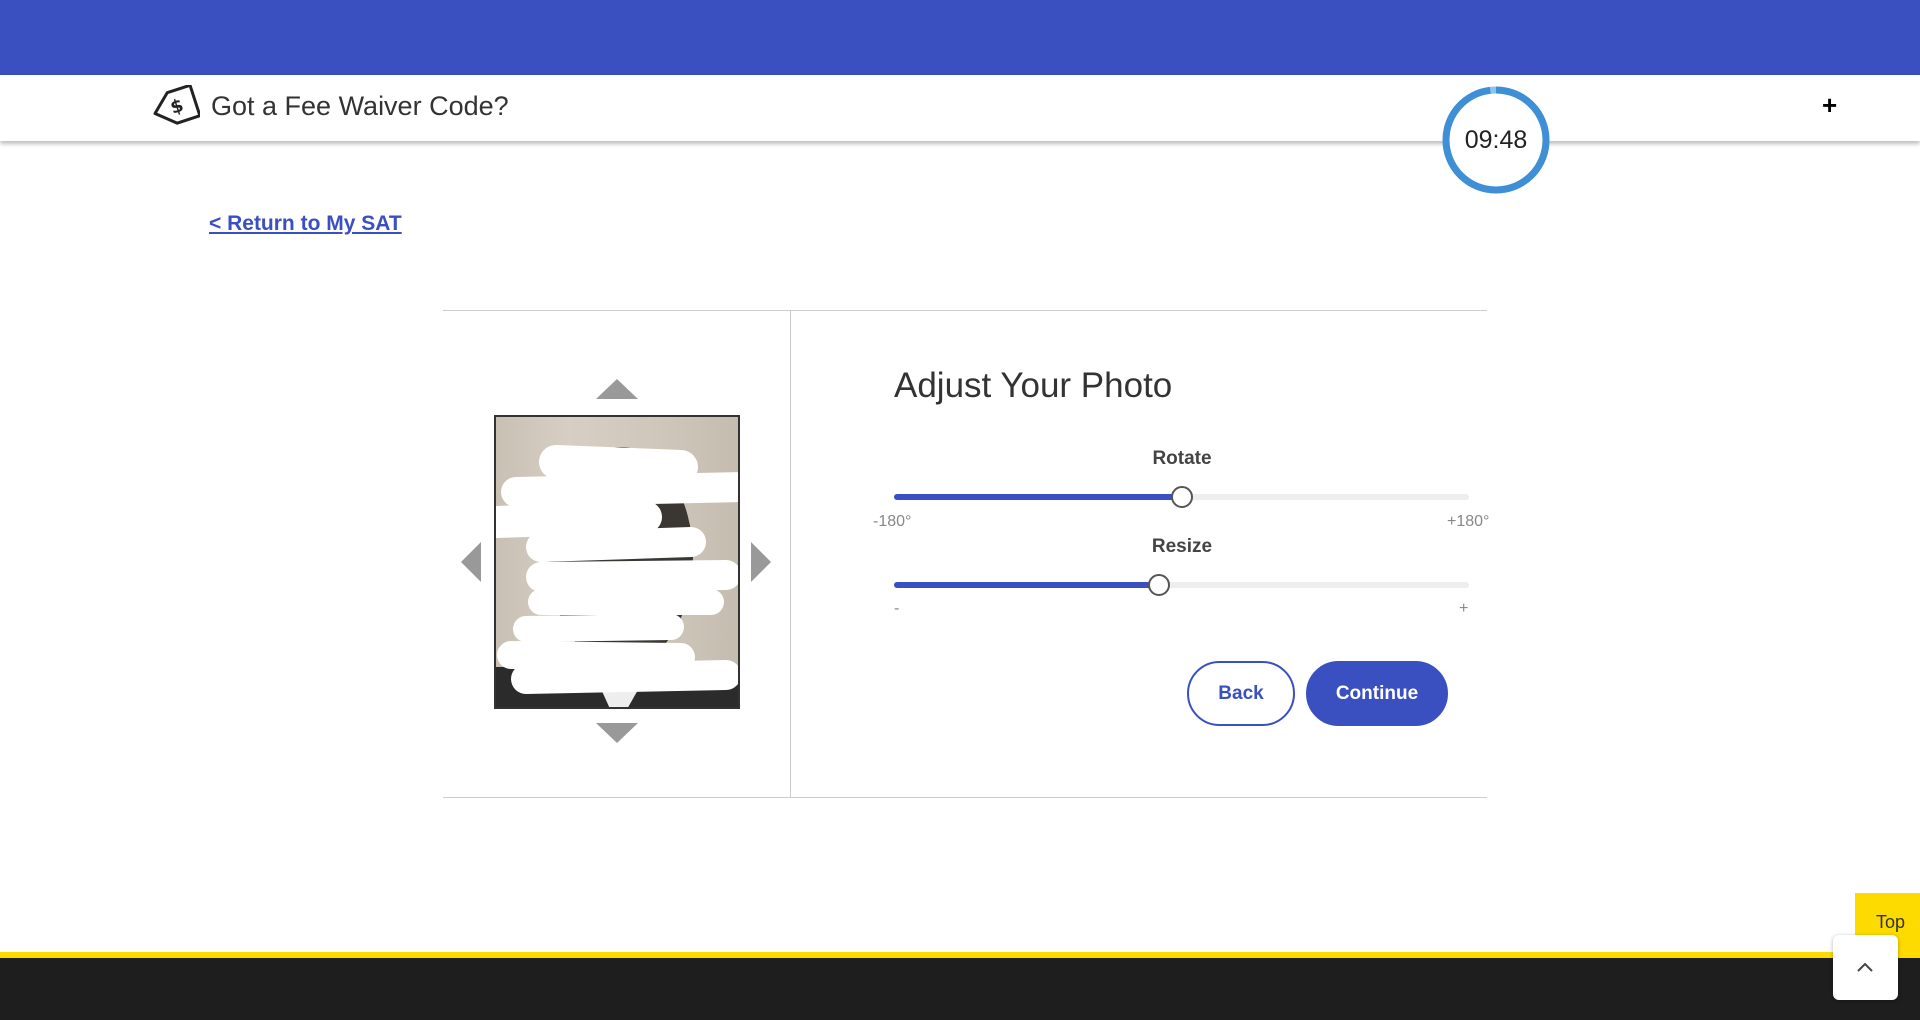 The width and height of the screenshot is (1920, 1020). What do you see at coordinates (1033, 385) in the screenshot?
I see `adjust-photo-title: Adjust Your Photo` at bounding box center [1033, 385].